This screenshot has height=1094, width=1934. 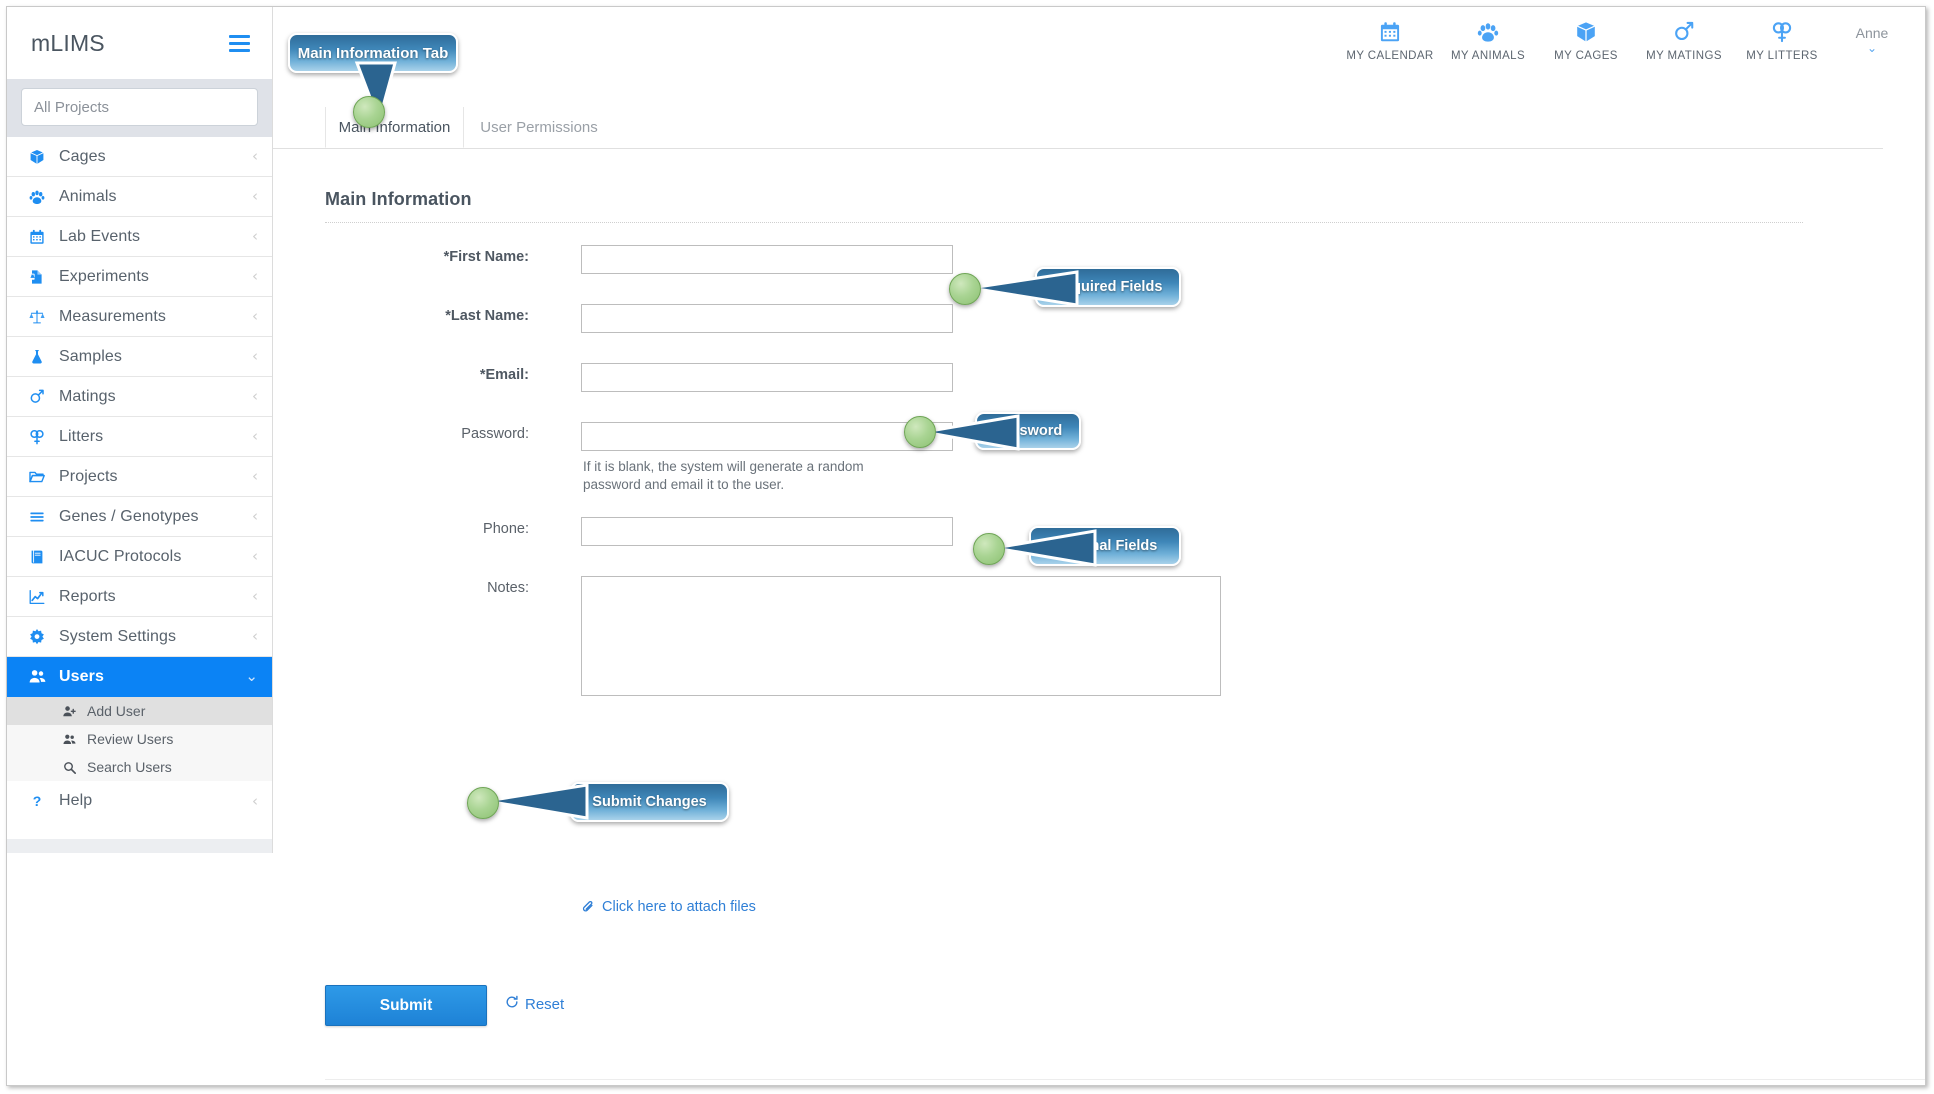 I want to click on sidebar-item-system-settings: System Settings ‹, so click(x=139, y=637).